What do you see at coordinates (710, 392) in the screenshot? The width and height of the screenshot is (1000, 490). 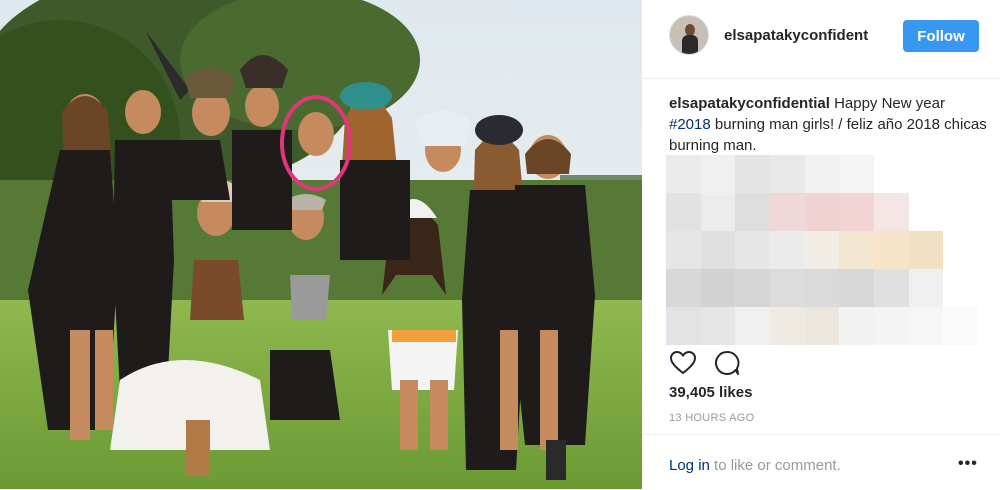 I see `likes-count: 39,405 likes` at bounding box center [710, 392].